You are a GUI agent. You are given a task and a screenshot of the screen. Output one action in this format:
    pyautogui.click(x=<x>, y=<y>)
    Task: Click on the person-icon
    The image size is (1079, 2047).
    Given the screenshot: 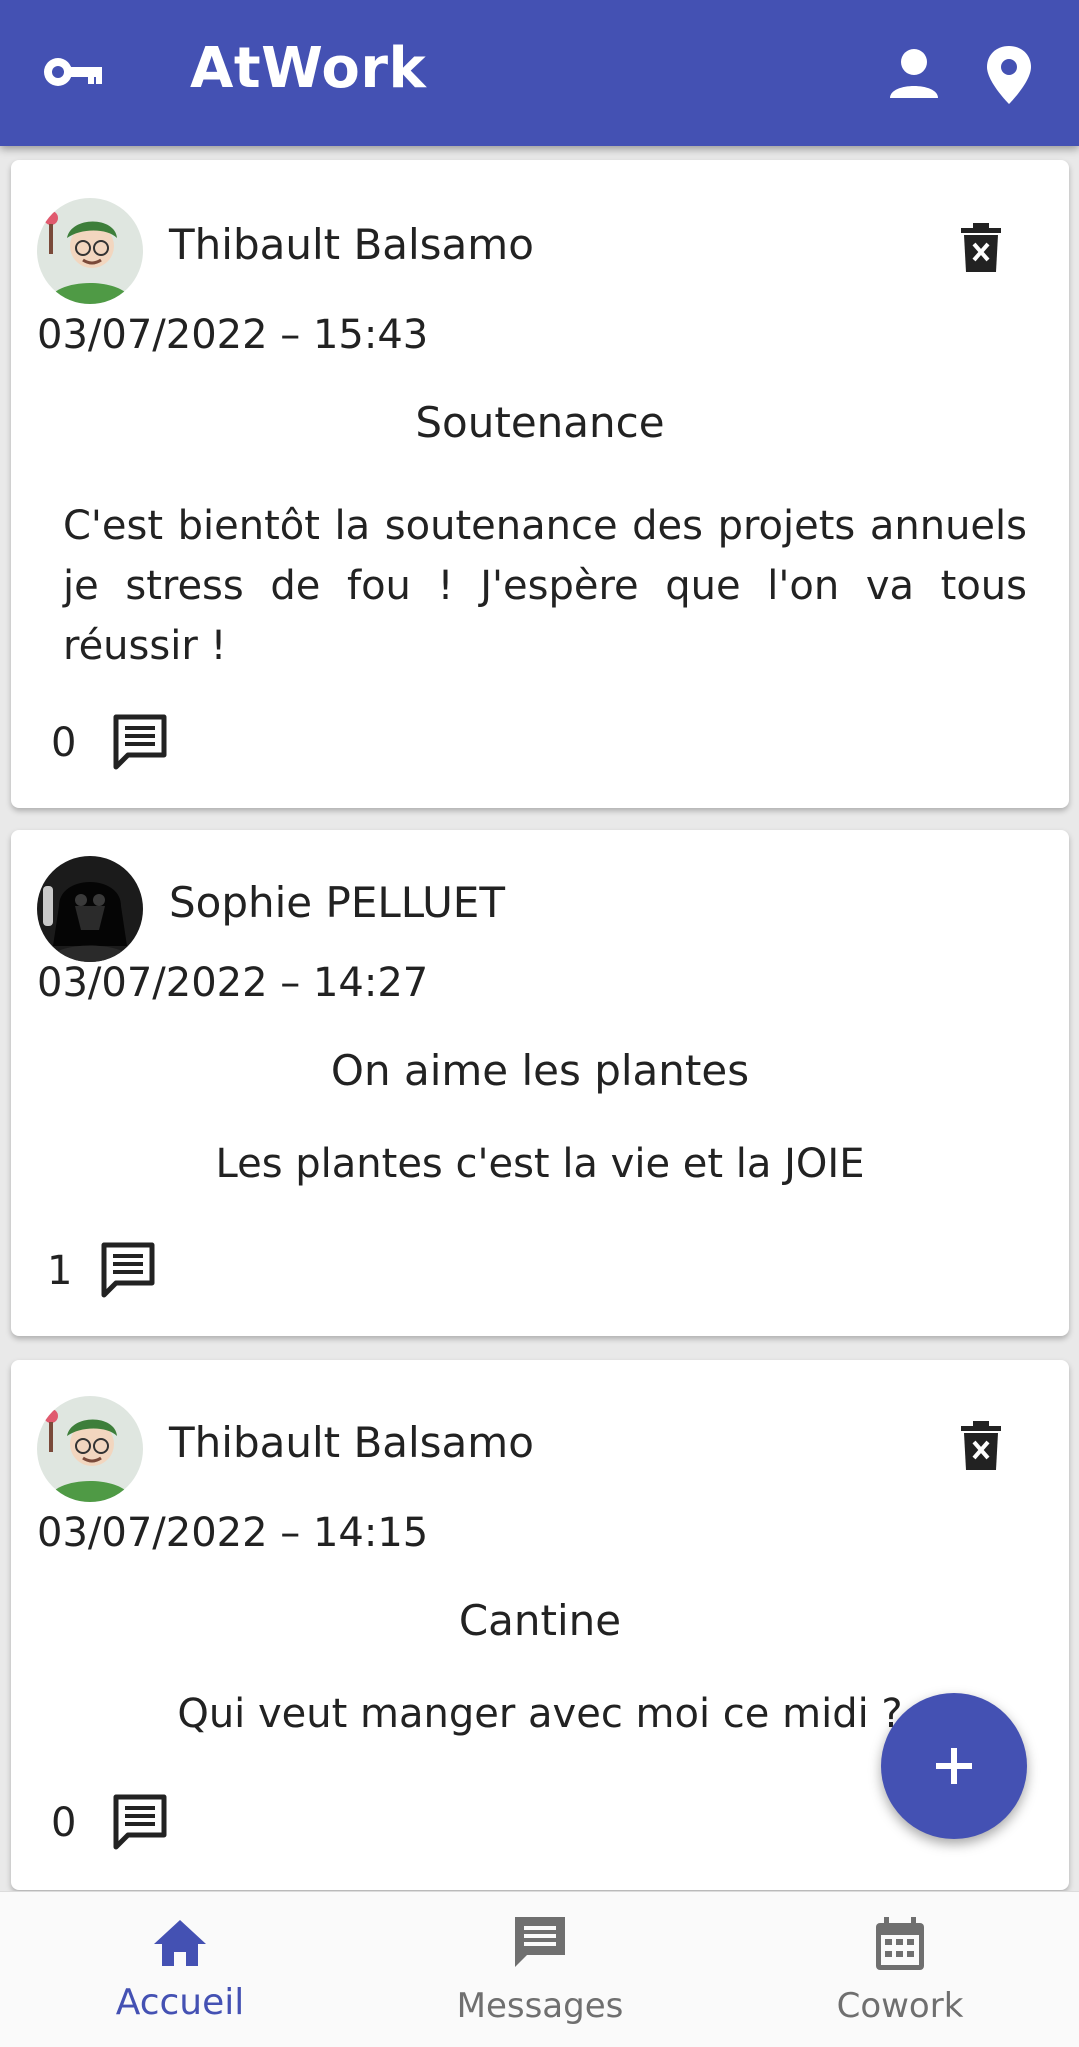 What is the action you would take?
    pyautogui.click(x=914, y=74)
    